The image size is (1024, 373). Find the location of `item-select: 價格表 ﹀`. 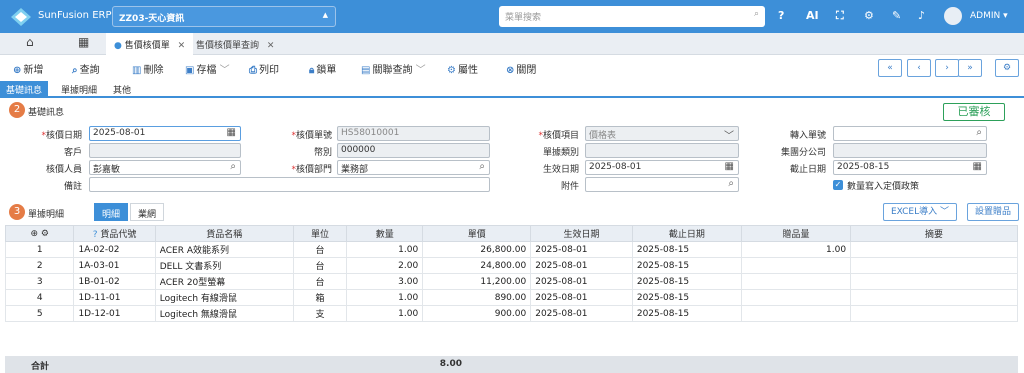

item-select: 價格表 ﹀ is located at coordinates (662, 134).